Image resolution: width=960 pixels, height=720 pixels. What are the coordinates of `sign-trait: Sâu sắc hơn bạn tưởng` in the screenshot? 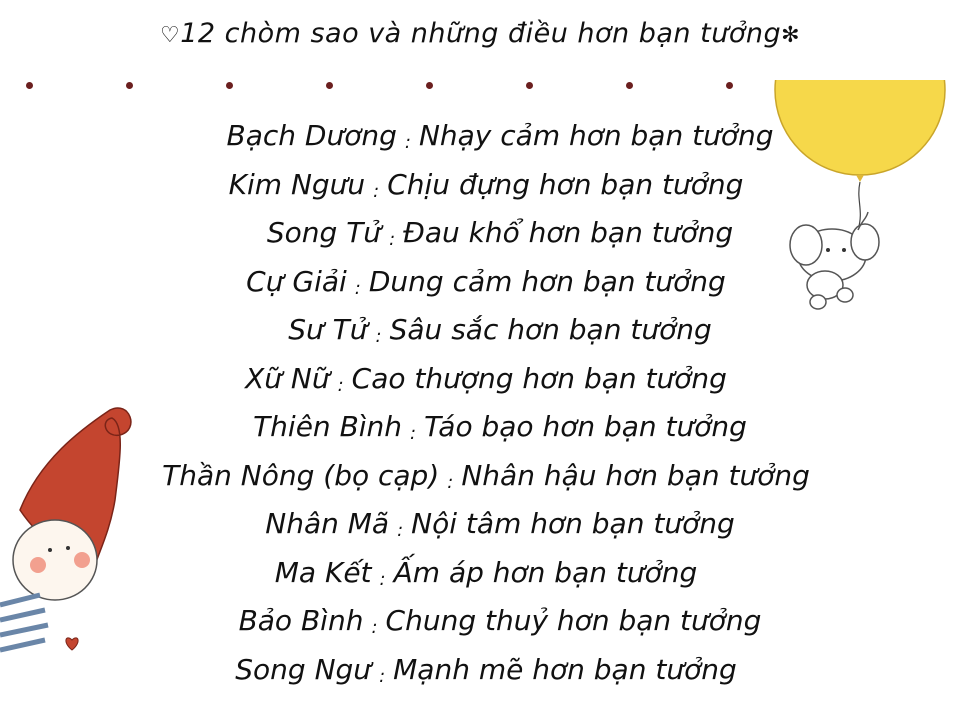 It's located at (550, 329).